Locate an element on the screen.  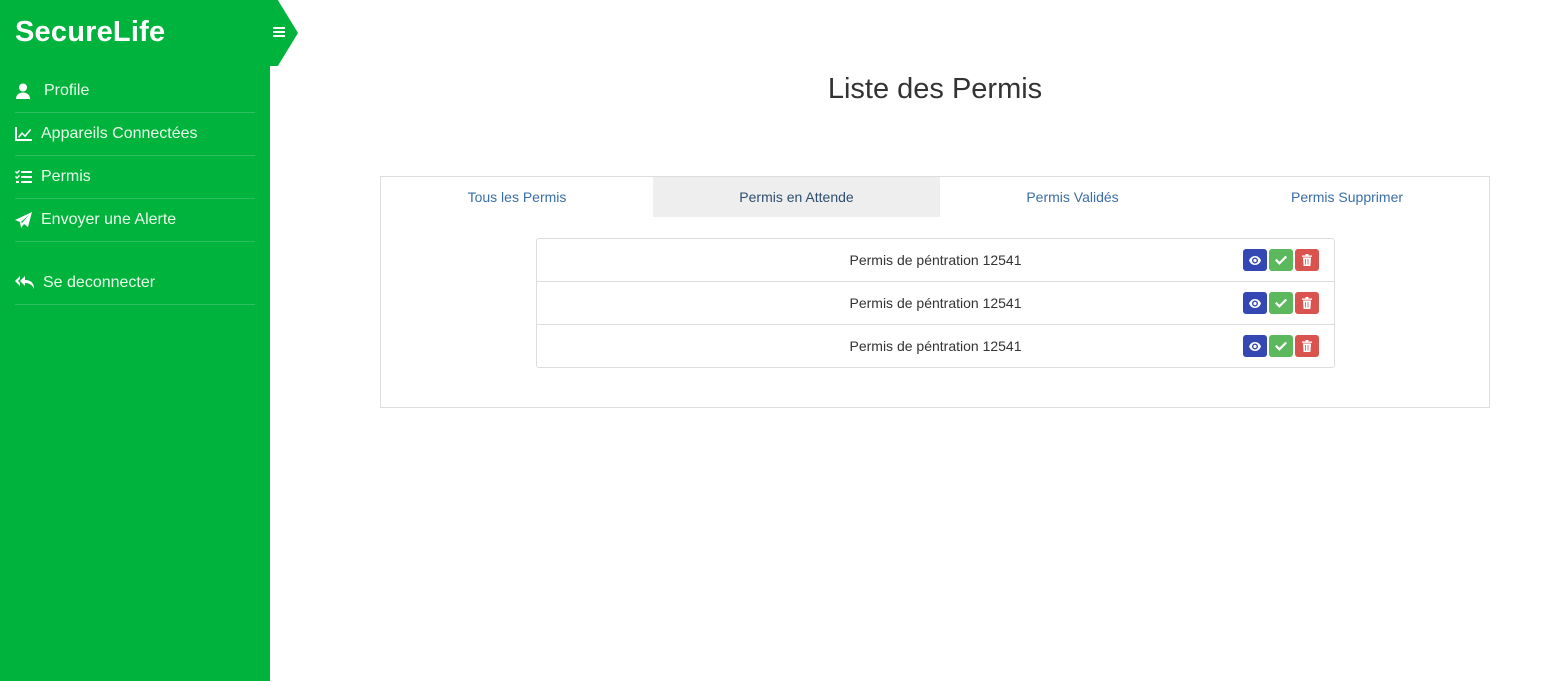
line-chart-icon is located at coordinates (28, 134).